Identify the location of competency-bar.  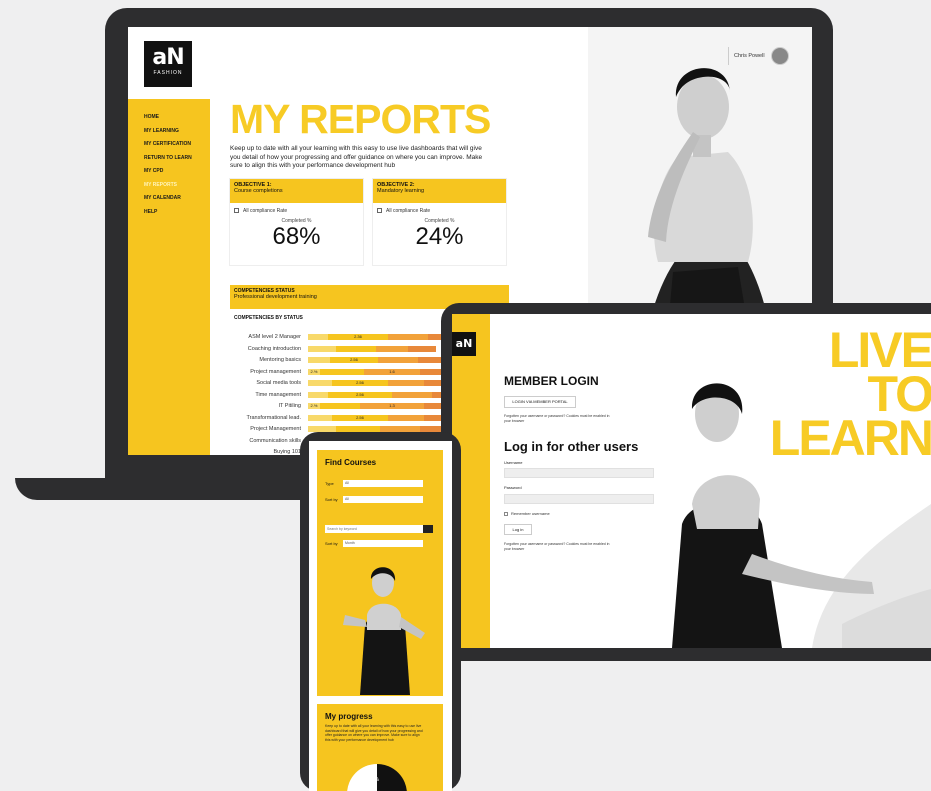
(372, 348).